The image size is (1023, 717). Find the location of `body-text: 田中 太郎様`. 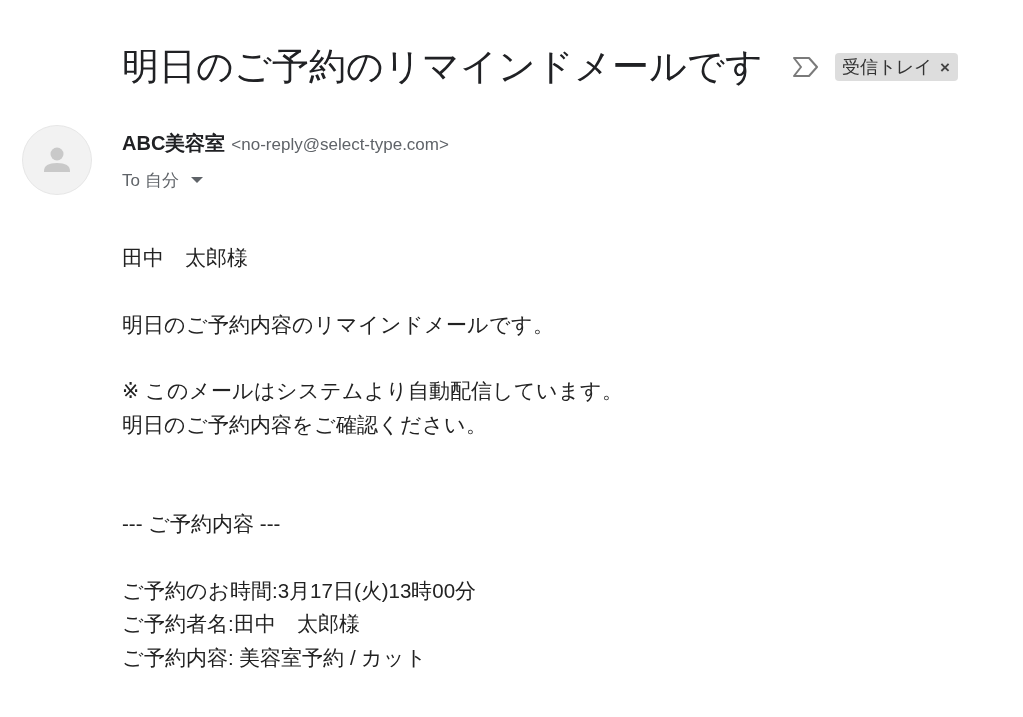

body-text: 田中 太郎様 is located at coordinates (185, 258).